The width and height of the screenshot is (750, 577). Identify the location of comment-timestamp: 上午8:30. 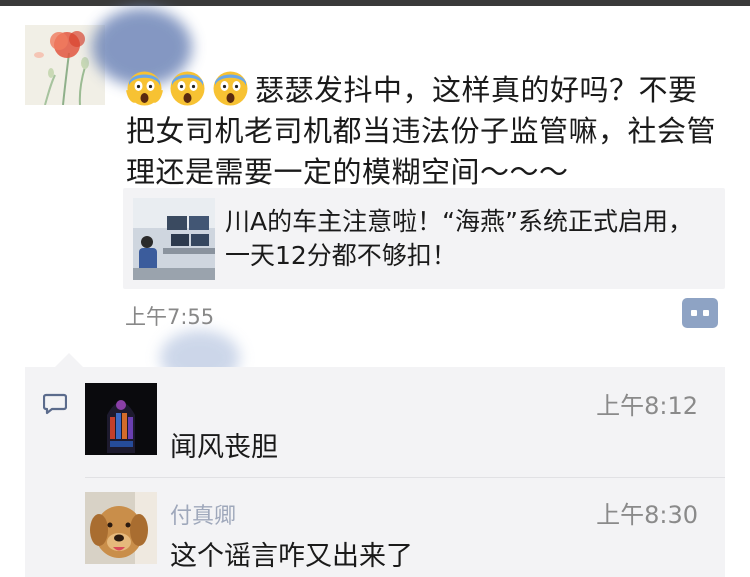
(647, 515).